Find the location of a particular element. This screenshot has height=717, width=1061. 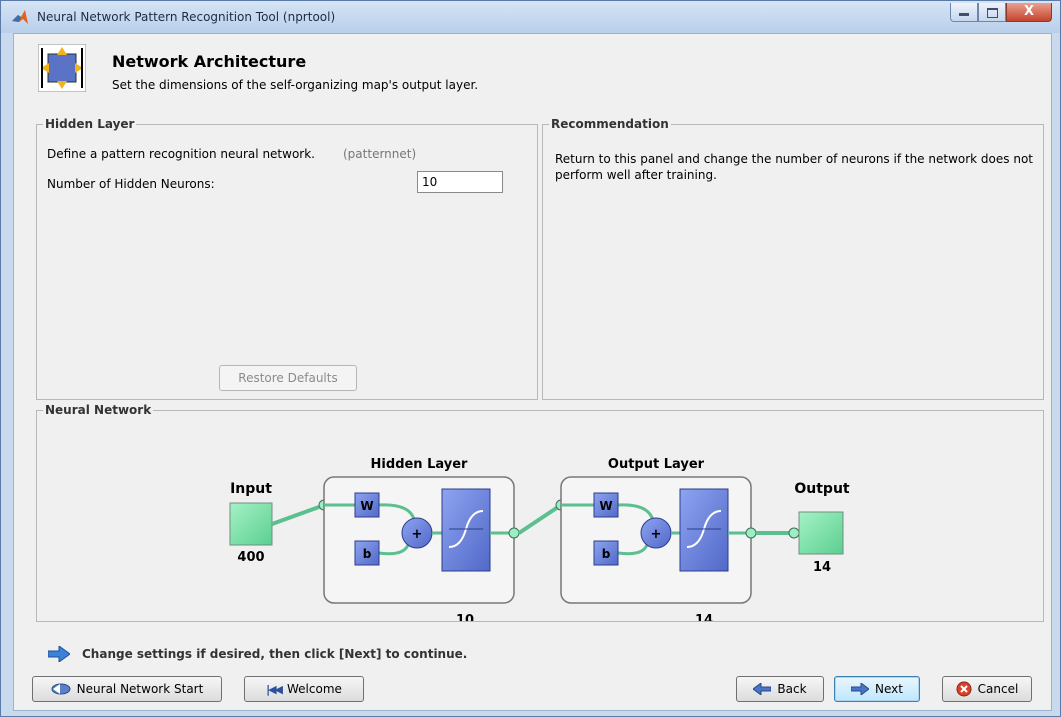

hidden-layer-size: 10 is located at coordinates (465, 617).